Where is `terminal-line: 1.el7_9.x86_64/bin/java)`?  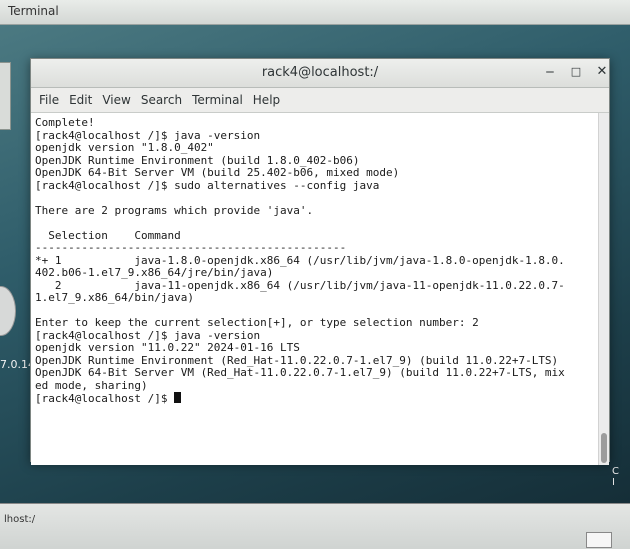
terminal-line: 1.el7_9.x86_64/bin/java) is located at coordinates (114, 297).